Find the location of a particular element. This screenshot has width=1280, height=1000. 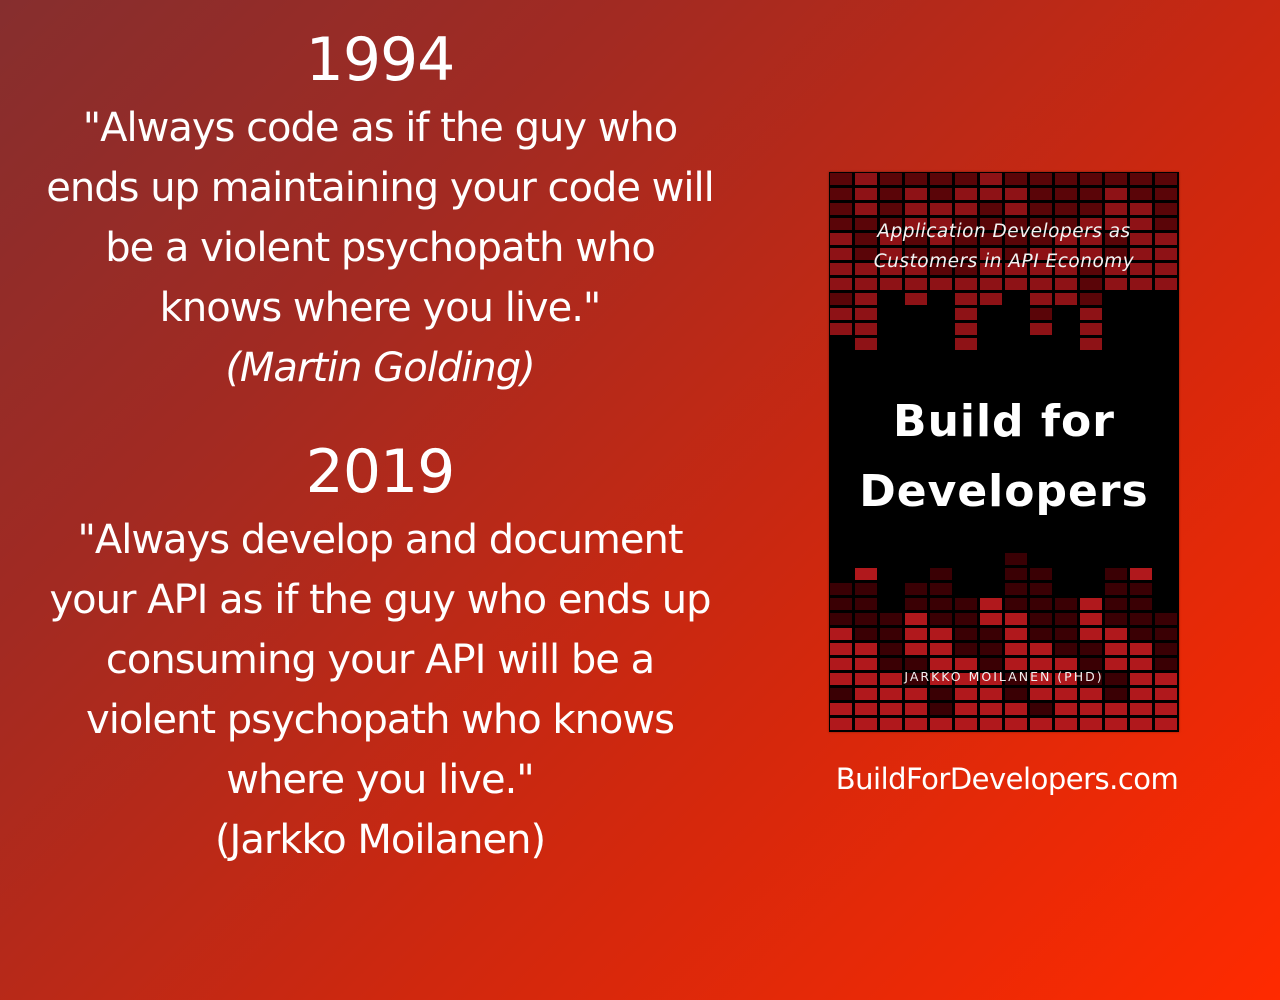

website-link: BuildForDevelopers.com is located at coordinates (1007, 779).